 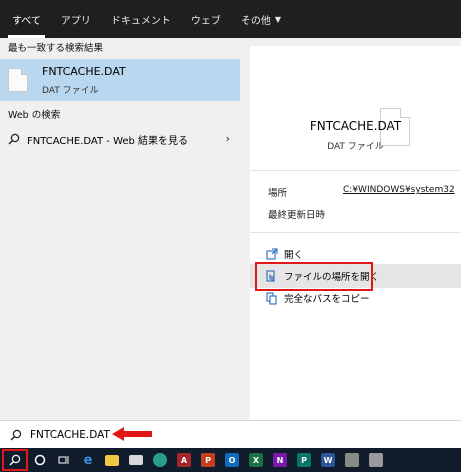 I want to click on best-match-result: FNTCACHE.DAT DAT ファイル, so click(x=120, y=80).